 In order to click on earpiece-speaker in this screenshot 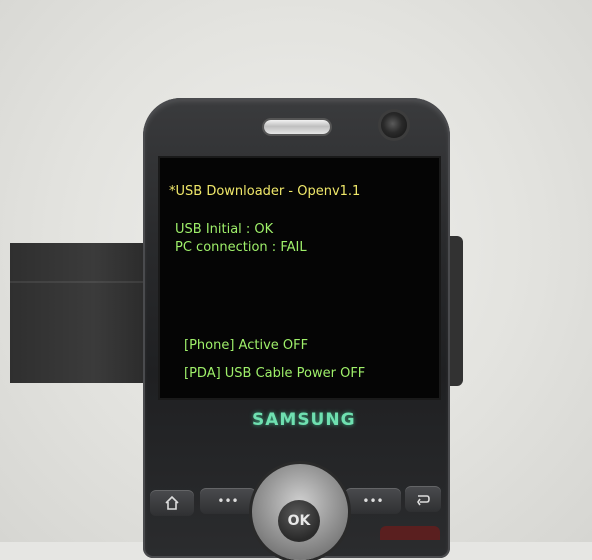, I will do `click(297, 127)`.